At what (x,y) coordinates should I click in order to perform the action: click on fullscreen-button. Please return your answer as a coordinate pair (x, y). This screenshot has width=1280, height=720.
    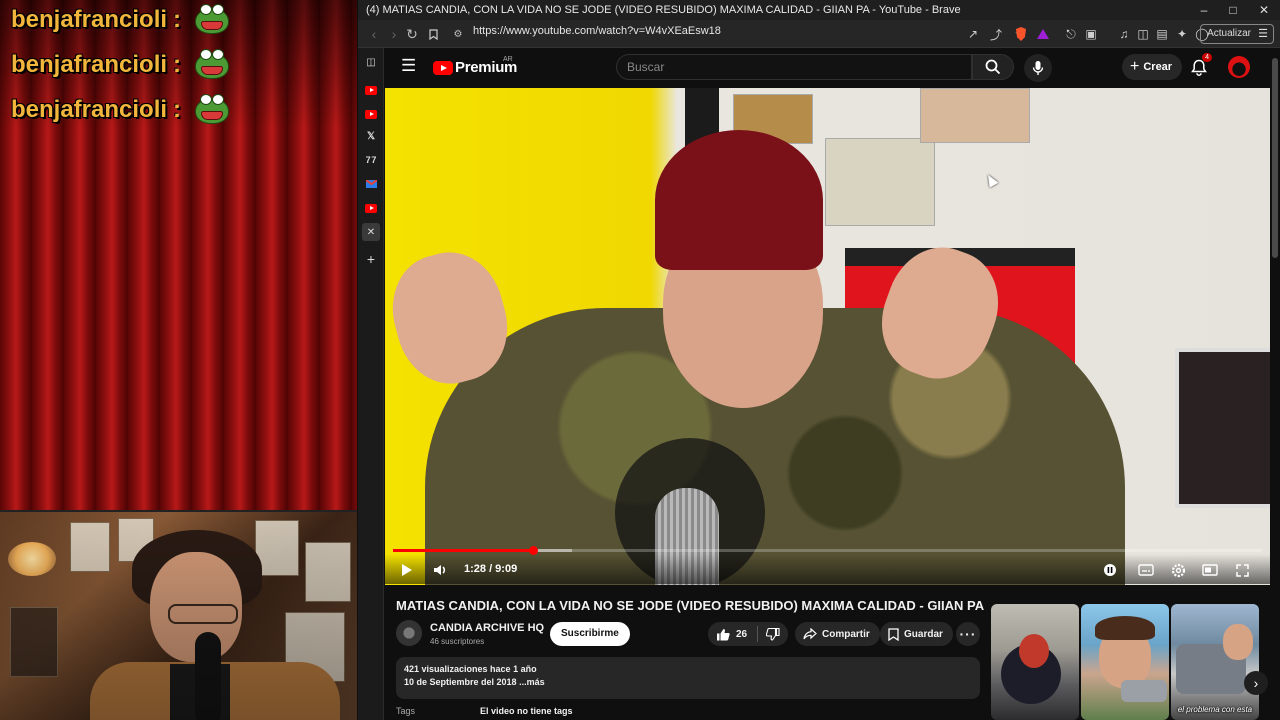
    Looking at the image, I should click on (1242, 570).